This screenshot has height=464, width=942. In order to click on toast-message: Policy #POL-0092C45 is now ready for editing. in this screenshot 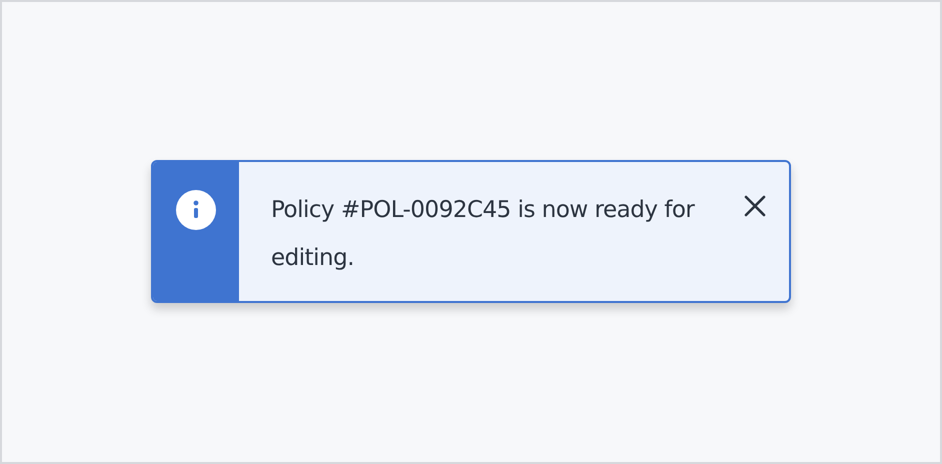, I will do `click(483, 234)`.